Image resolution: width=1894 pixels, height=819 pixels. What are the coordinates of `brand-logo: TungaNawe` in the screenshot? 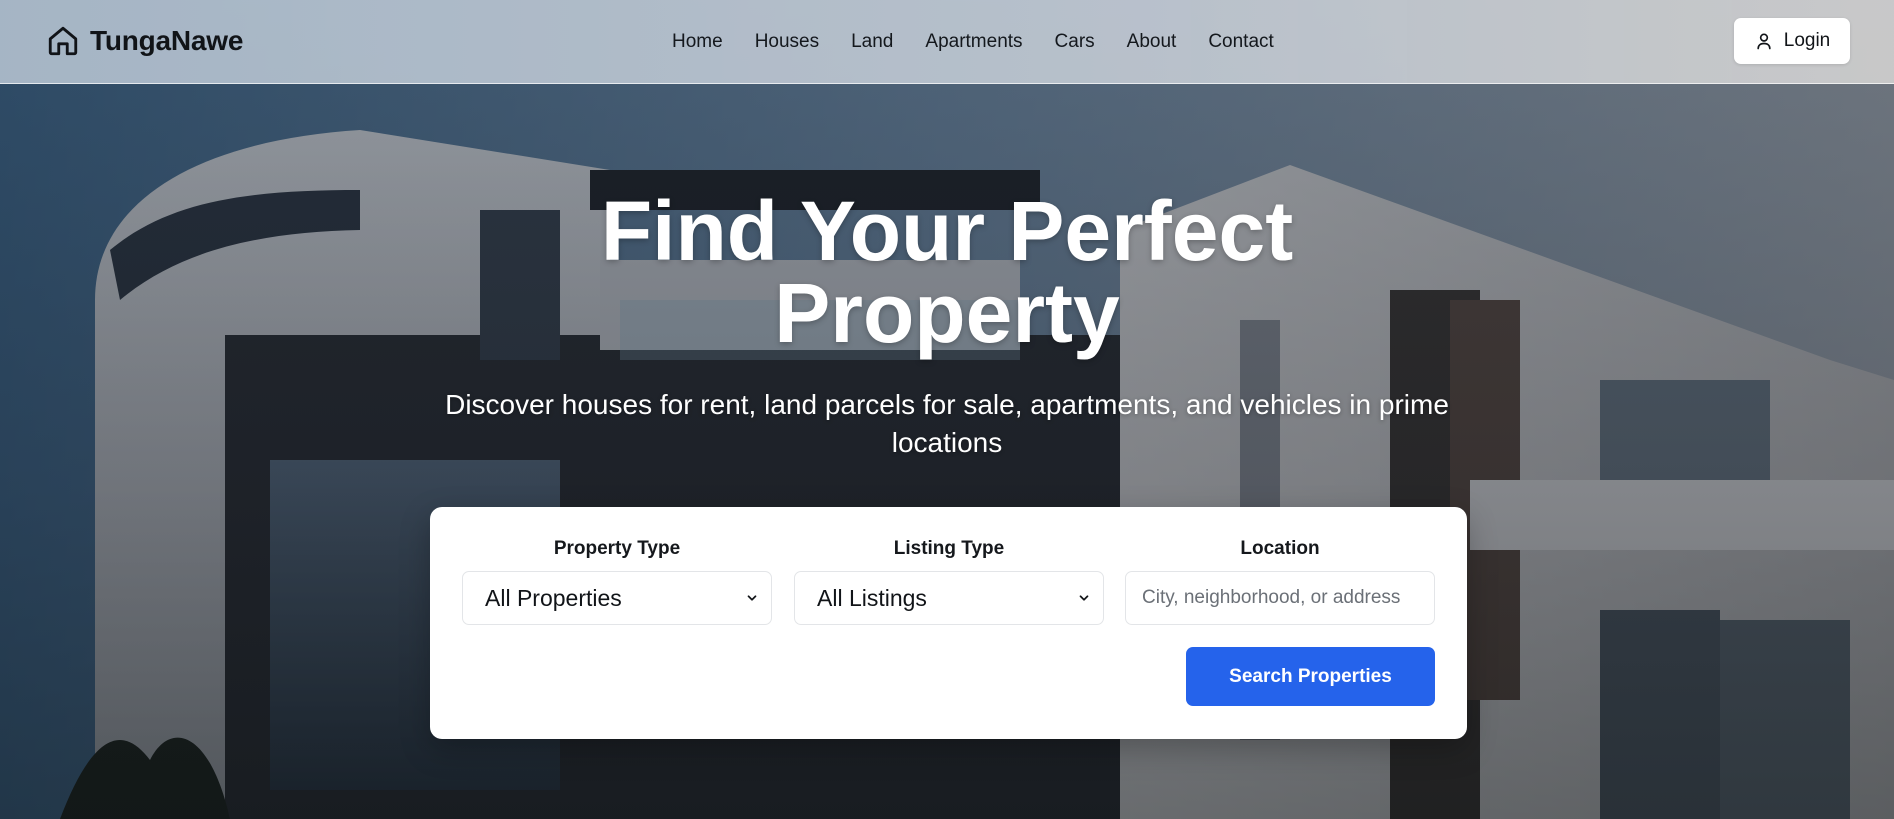 It's located at (144, 41).